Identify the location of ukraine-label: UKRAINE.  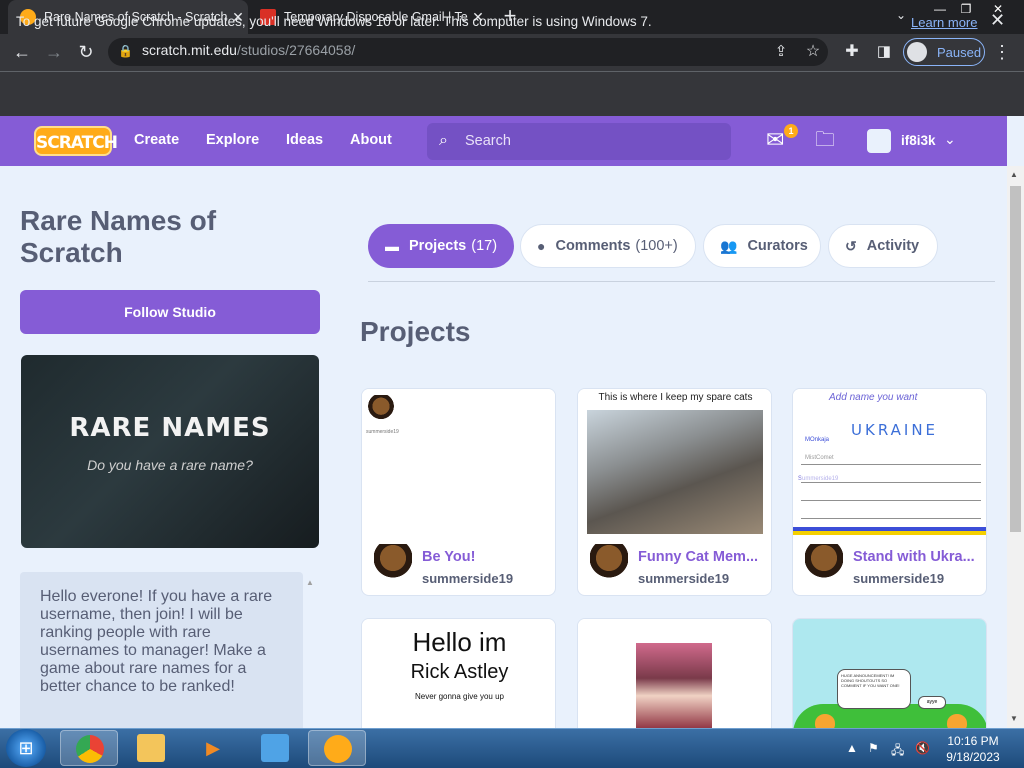
(895, 430).